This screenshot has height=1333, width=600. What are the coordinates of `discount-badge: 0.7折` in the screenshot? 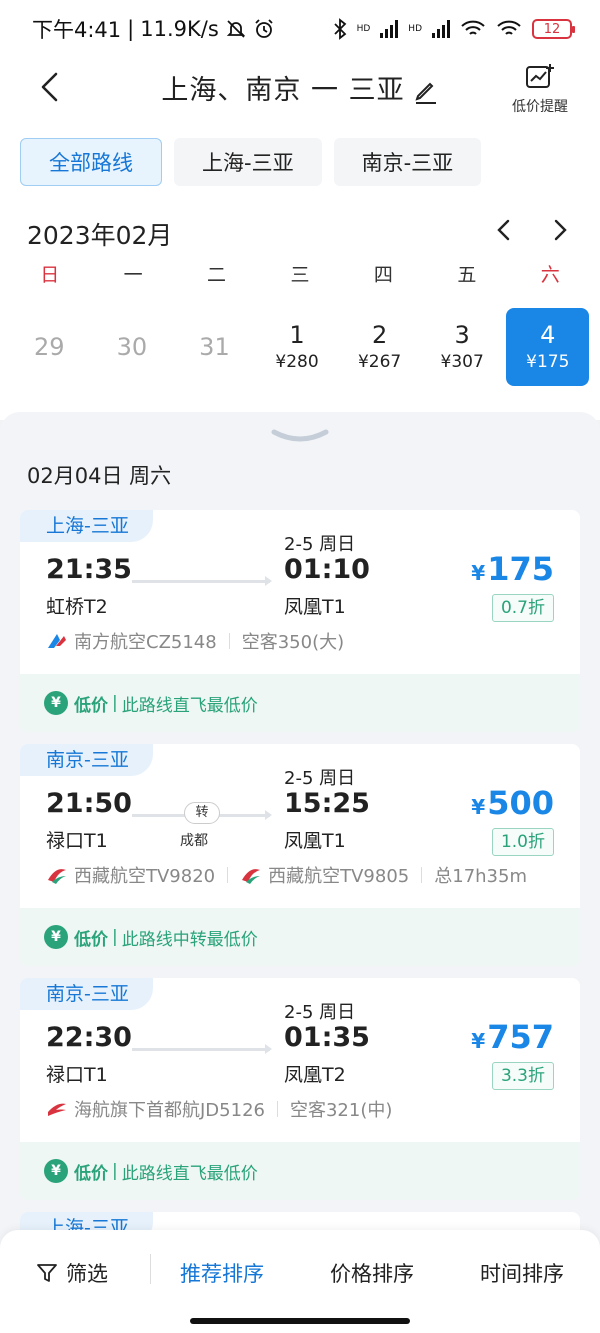 It's located at (522, 608).